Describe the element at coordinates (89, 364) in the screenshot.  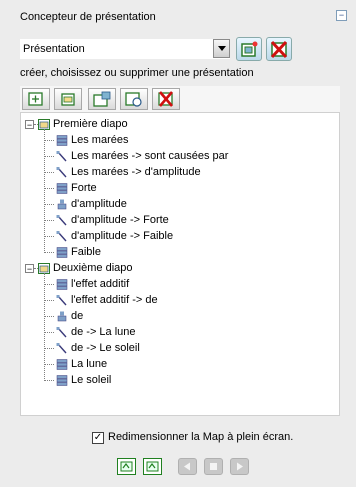
I see `tree-item: La lune` at that location.